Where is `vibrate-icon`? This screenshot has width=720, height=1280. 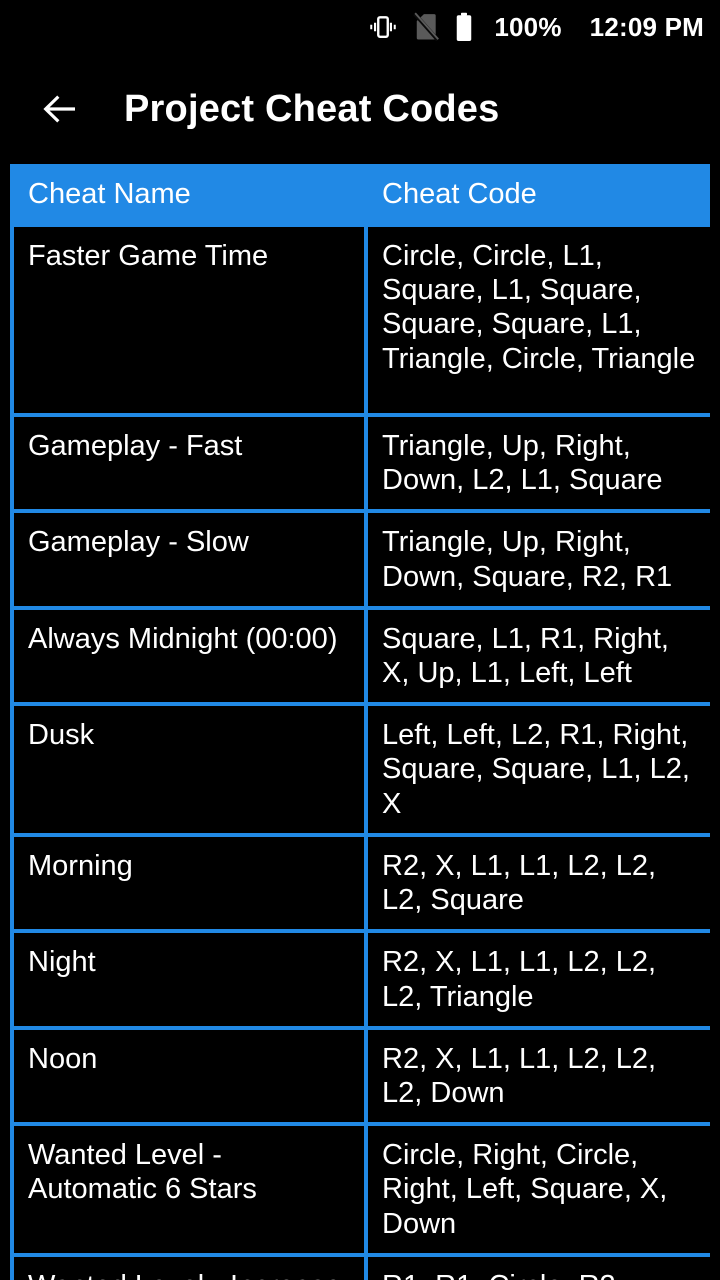
vibrate-icon is located at coordinates (383, 27).